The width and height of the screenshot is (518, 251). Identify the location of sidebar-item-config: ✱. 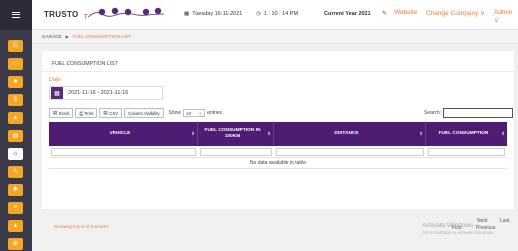
(15, 190).